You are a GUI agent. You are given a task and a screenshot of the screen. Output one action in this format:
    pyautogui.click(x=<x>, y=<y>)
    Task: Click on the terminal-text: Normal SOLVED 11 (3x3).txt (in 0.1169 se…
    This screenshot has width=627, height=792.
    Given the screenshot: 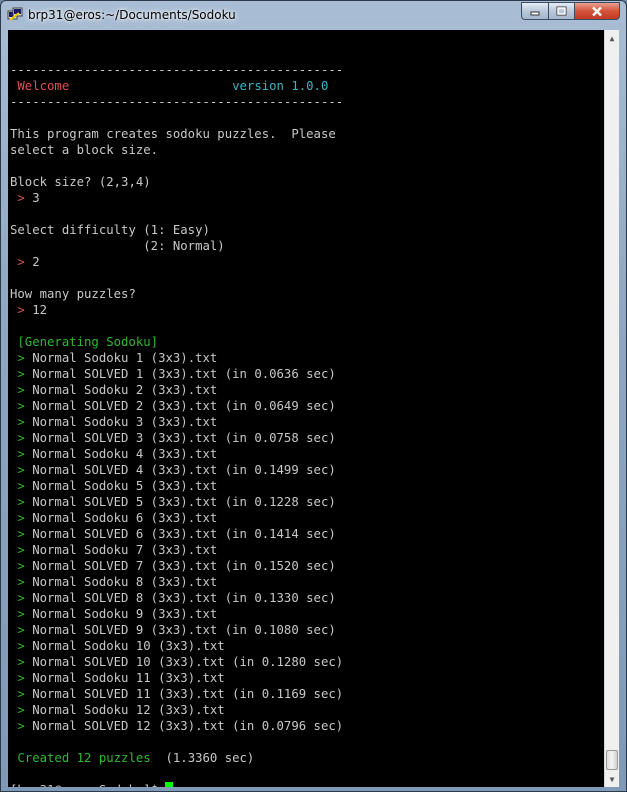 What is the action you would take?
    pyautogui.click(x=188, y=694)
    